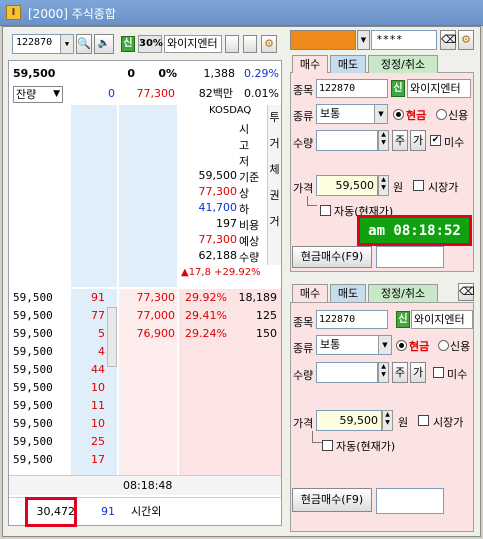  What do you see at coordinates (418, 140) in the screenshot?
I see `price-button: 가` at bounding box center [418, 140].